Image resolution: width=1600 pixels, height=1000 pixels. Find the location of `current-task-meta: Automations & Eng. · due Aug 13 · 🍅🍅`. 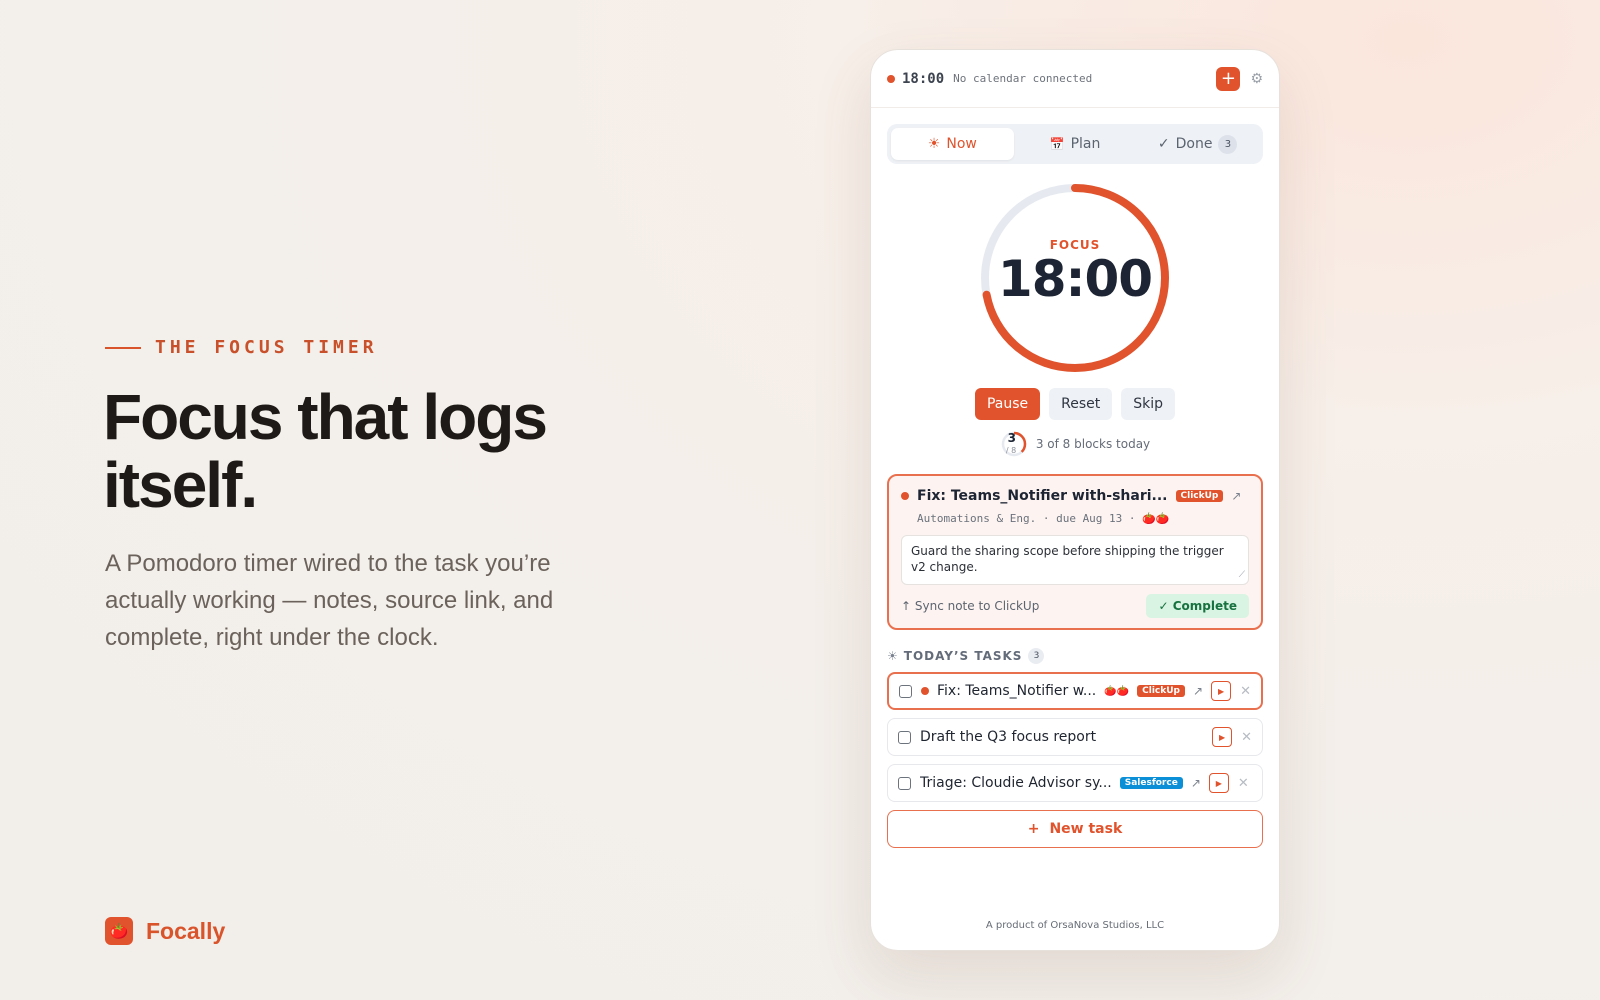

current-task-meta: Automations & Eng. · due Aug 13 · 🍅🍅 is located at coordinates (1083, 518).